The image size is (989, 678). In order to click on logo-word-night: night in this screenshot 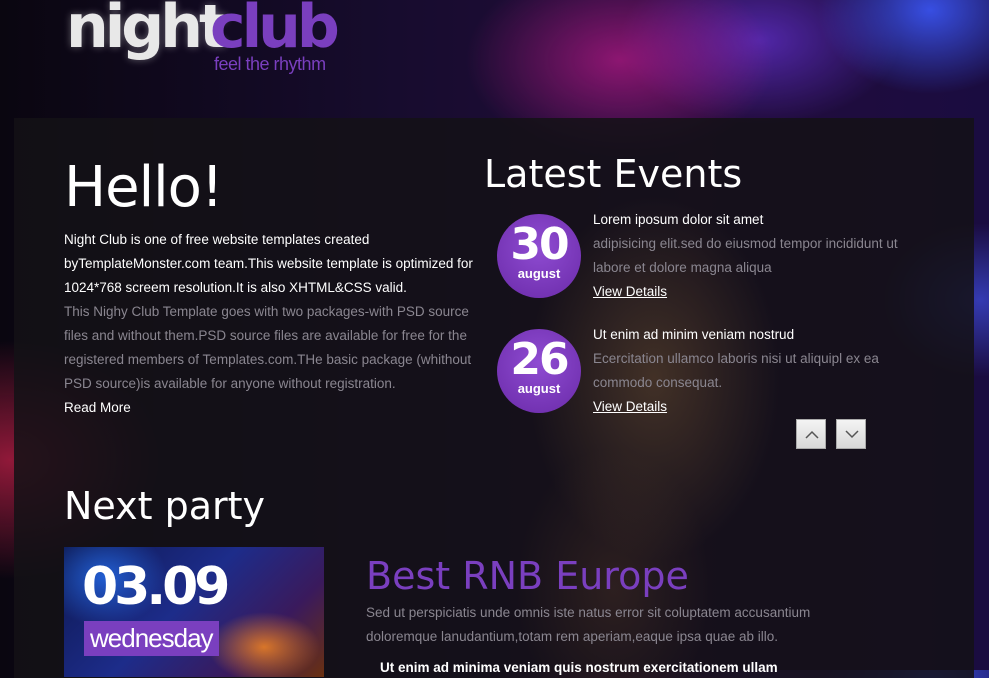, I will do `click(147, 31)`.